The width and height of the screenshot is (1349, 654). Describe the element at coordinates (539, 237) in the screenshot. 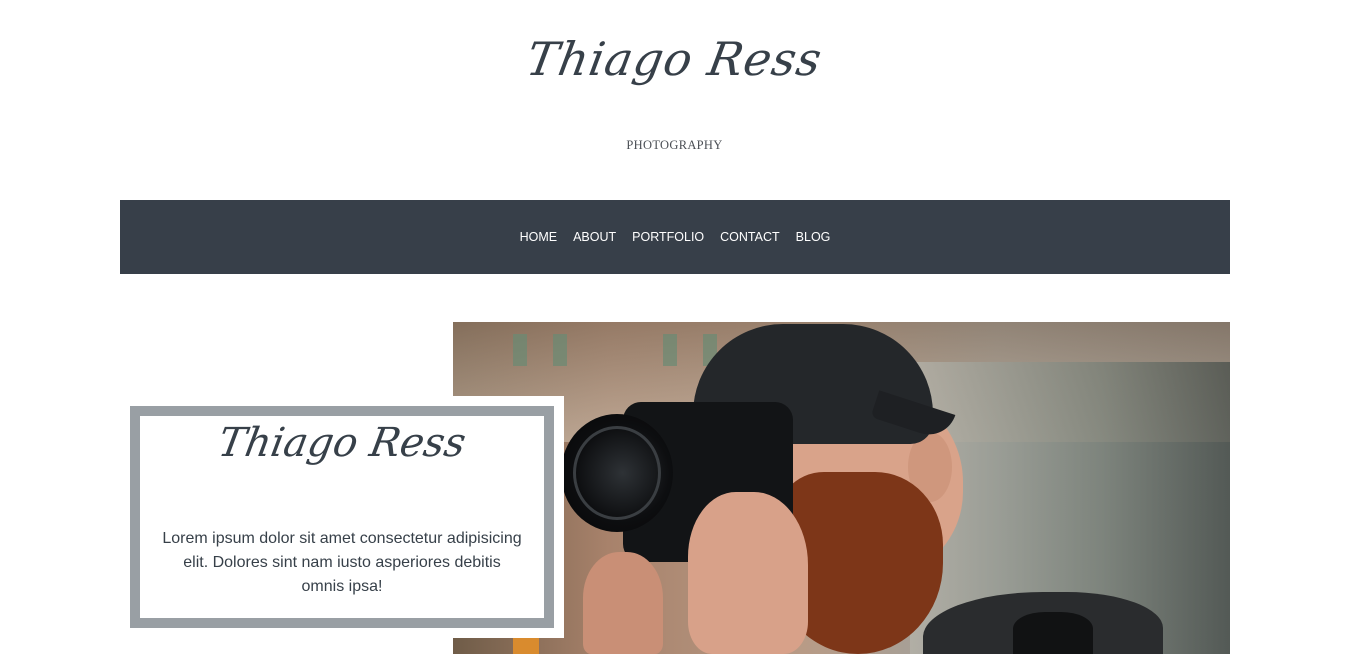

I see `nav-home: HOME` at that location.